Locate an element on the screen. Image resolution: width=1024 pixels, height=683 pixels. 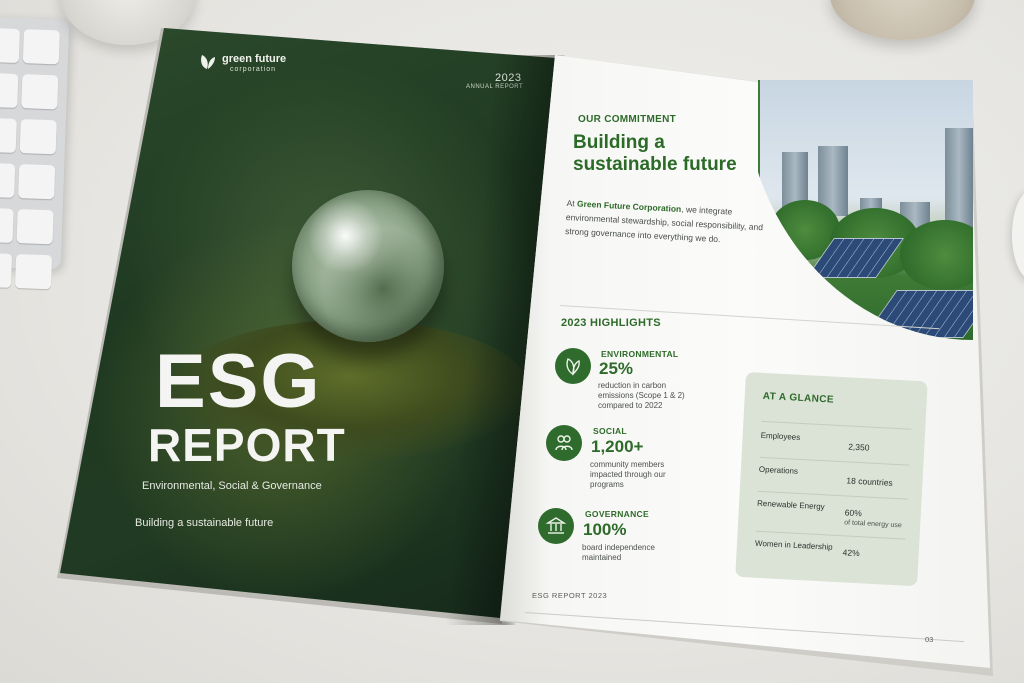
glance-value: 18 countries is located at coordinates (869, 481).